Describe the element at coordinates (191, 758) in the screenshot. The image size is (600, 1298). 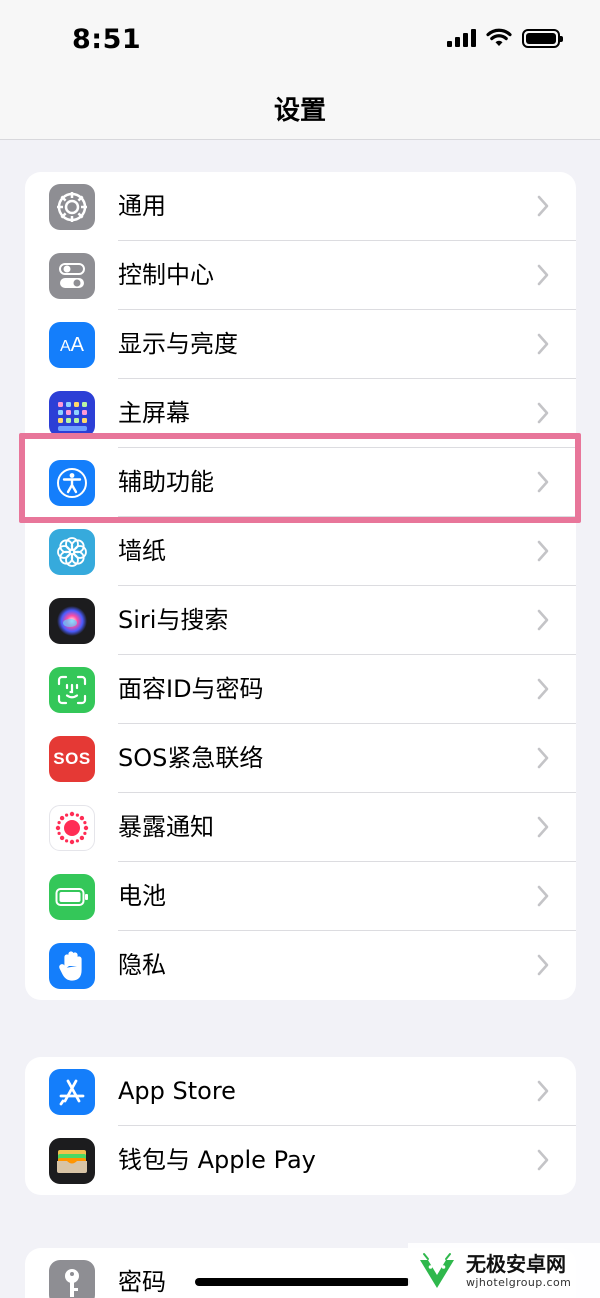
I see `settings-row-label: SOS紧急联络` at that location.